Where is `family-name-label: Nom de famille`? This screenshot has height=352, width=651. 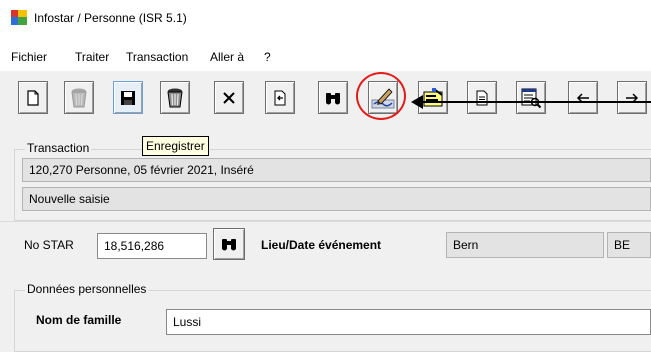
family-name-label: Nom de famille is located at coordinates (79, 320).